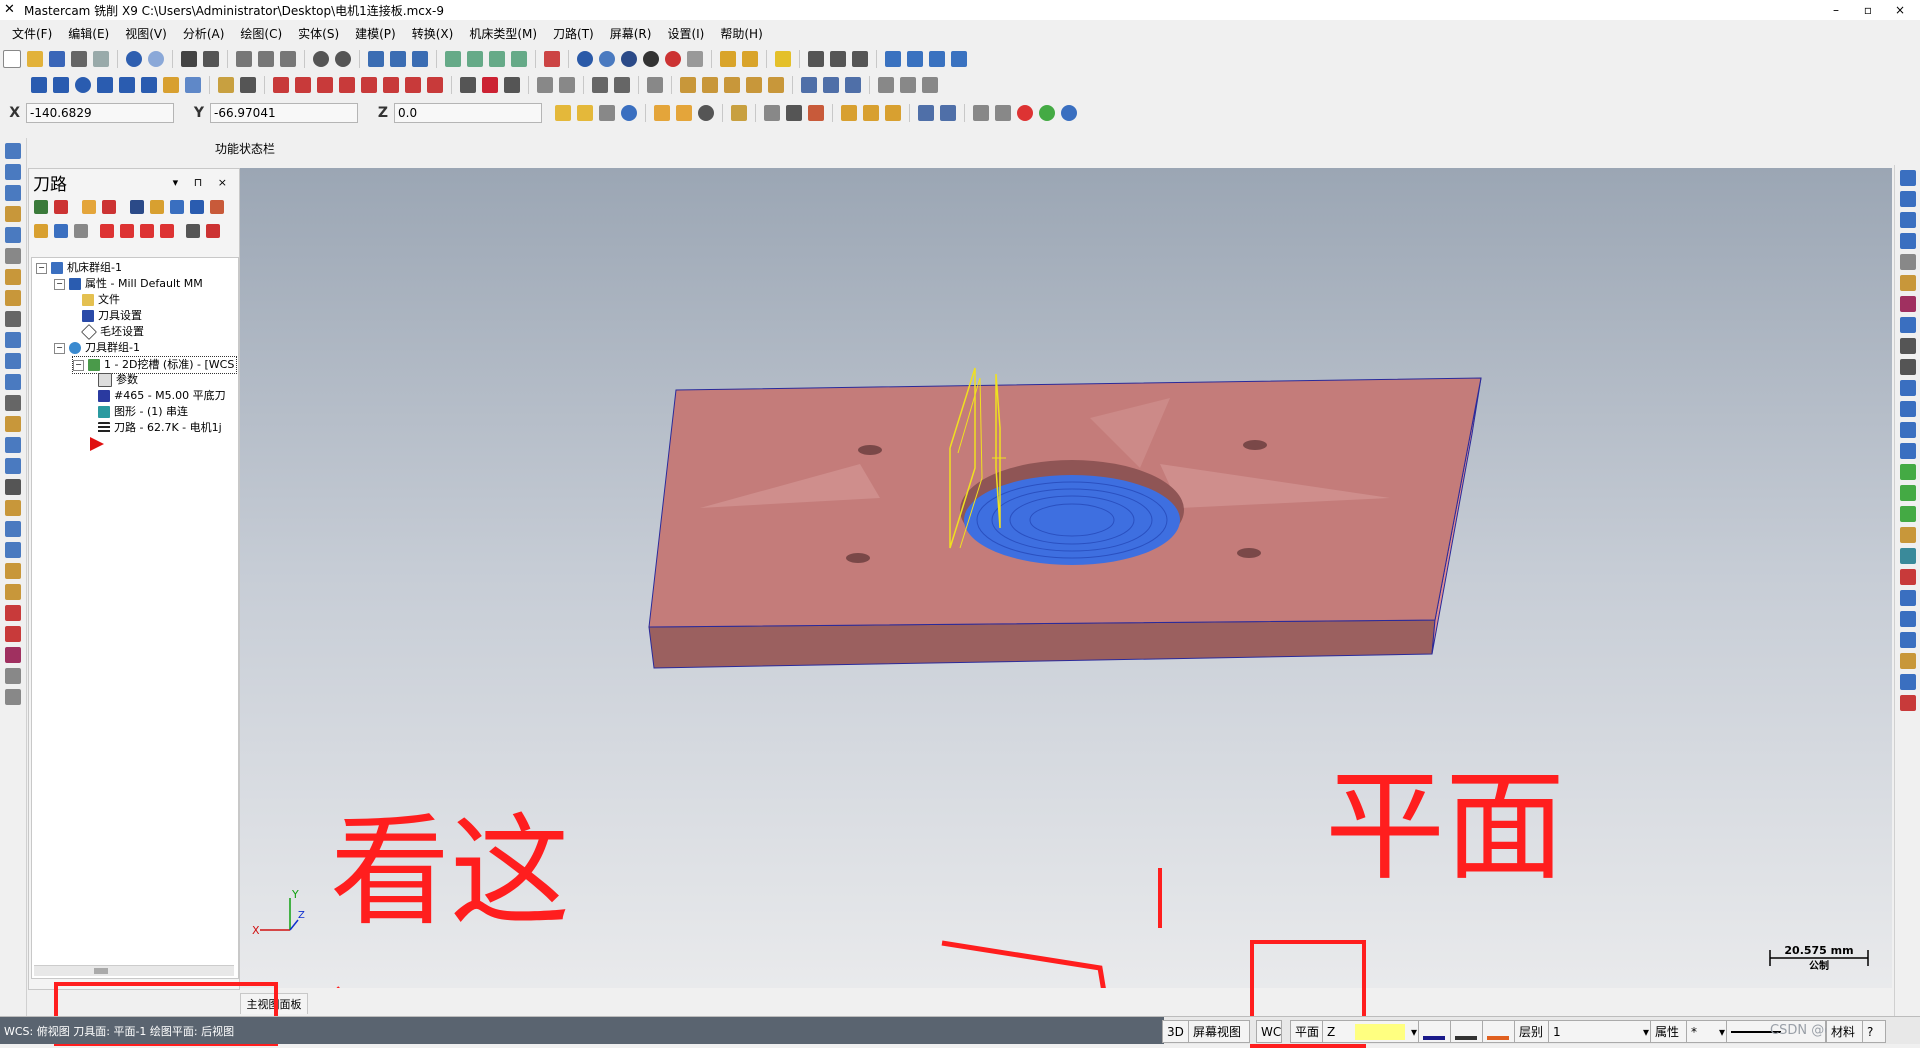  I want to click on menu-help: 帮助(H), so click(741, 33).